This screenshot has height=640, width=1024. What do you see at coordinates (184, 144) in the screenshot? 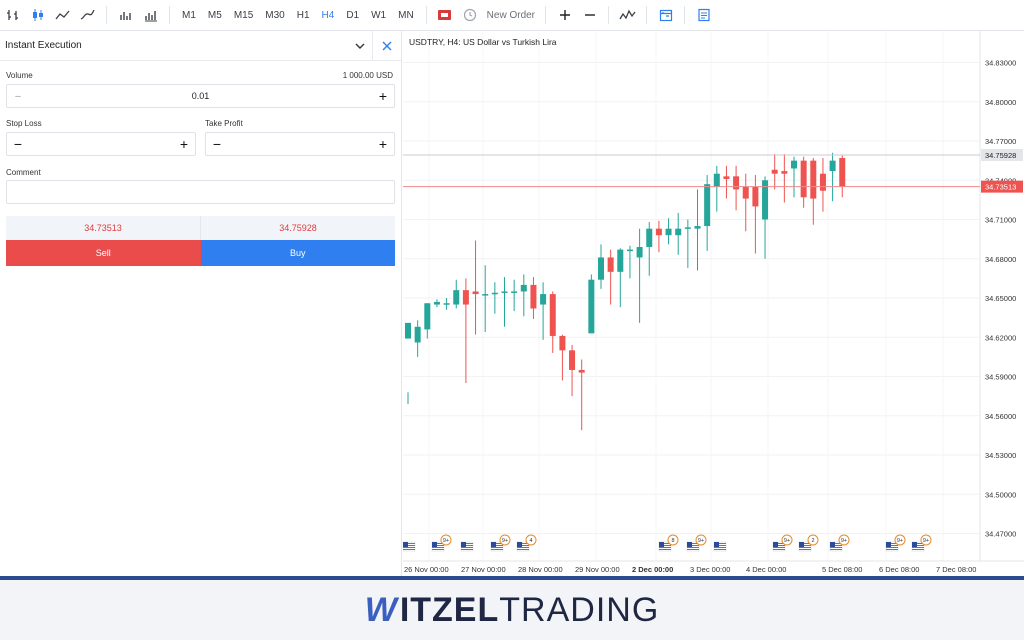
I see `stop-loss-increase-button: +` at bounding box center [184, 144].